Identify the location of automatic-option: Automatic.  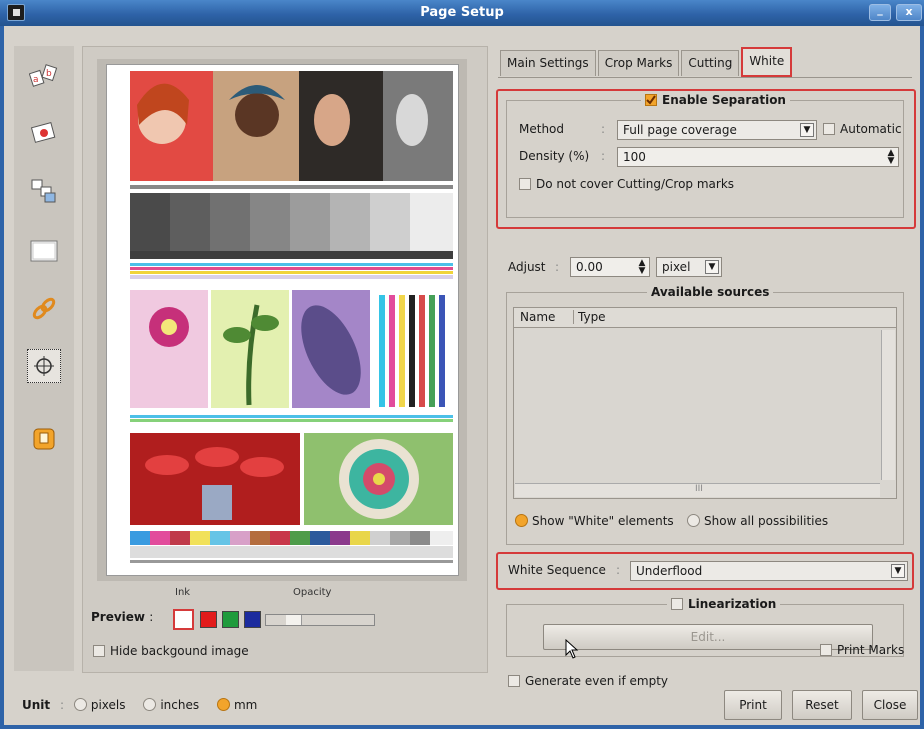
(862, 129).